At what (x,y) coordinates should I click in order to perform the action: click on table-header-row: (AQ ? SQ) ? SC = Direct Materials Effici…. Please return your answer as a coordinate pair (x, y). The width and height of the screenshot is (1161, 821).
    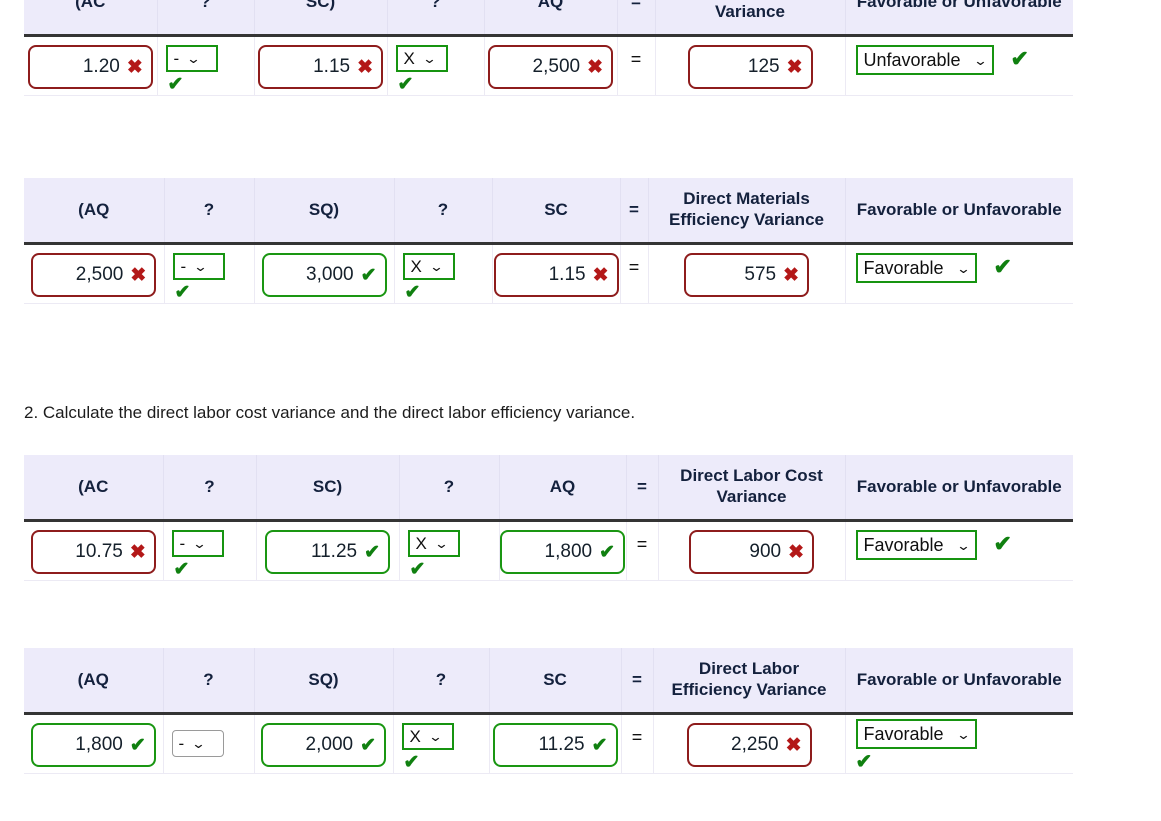
    Looking at the image, I should click on (548, 212).